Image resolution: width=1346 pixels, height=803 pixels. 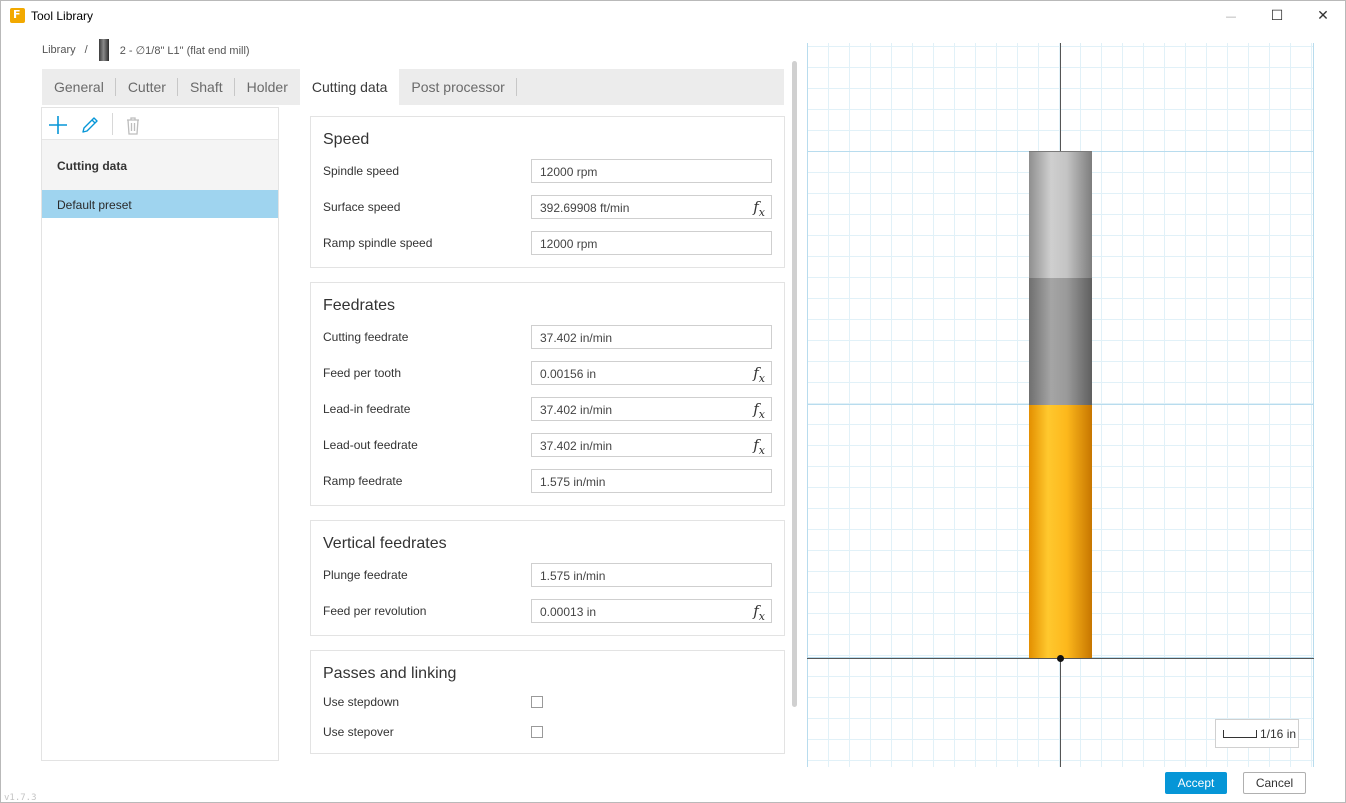 I want to click on form-row: Lead-in feedrate 37.402 in/min fx, so click(x=548, y=409).